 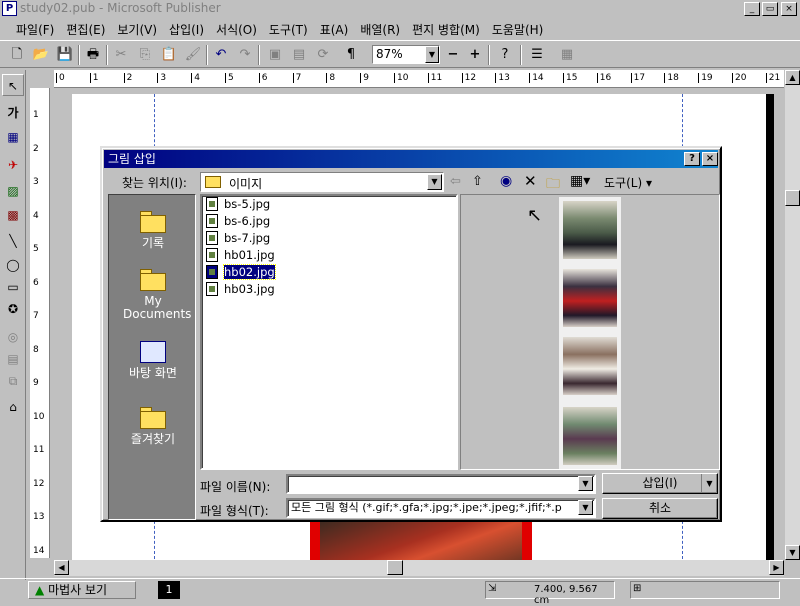 I want to click on coords-text: 7.400, 9.567 cm, so click(x=566, y=595).